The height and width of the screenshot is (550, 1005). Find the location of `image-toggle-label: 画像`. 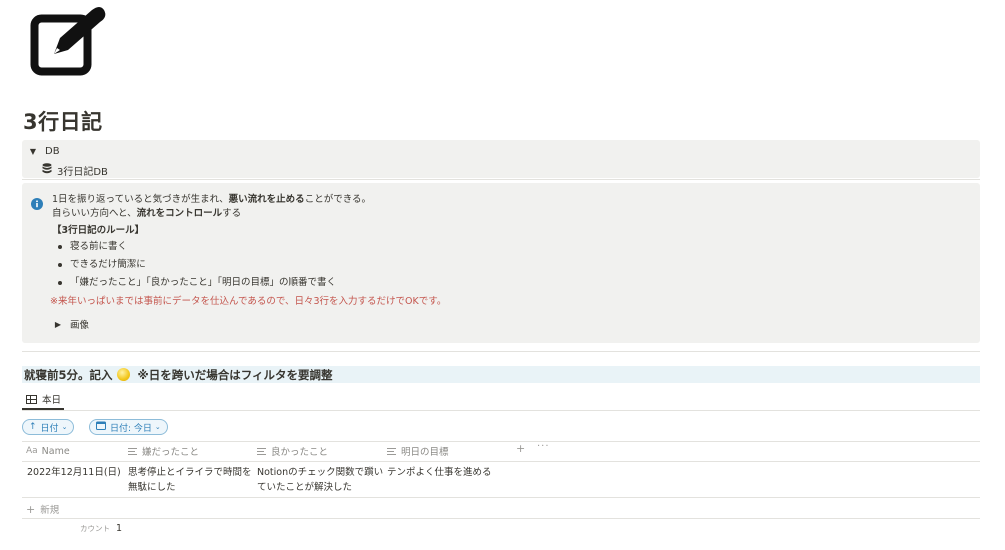

image-toggle-label: 画像 is located at coordinates (80, 325).